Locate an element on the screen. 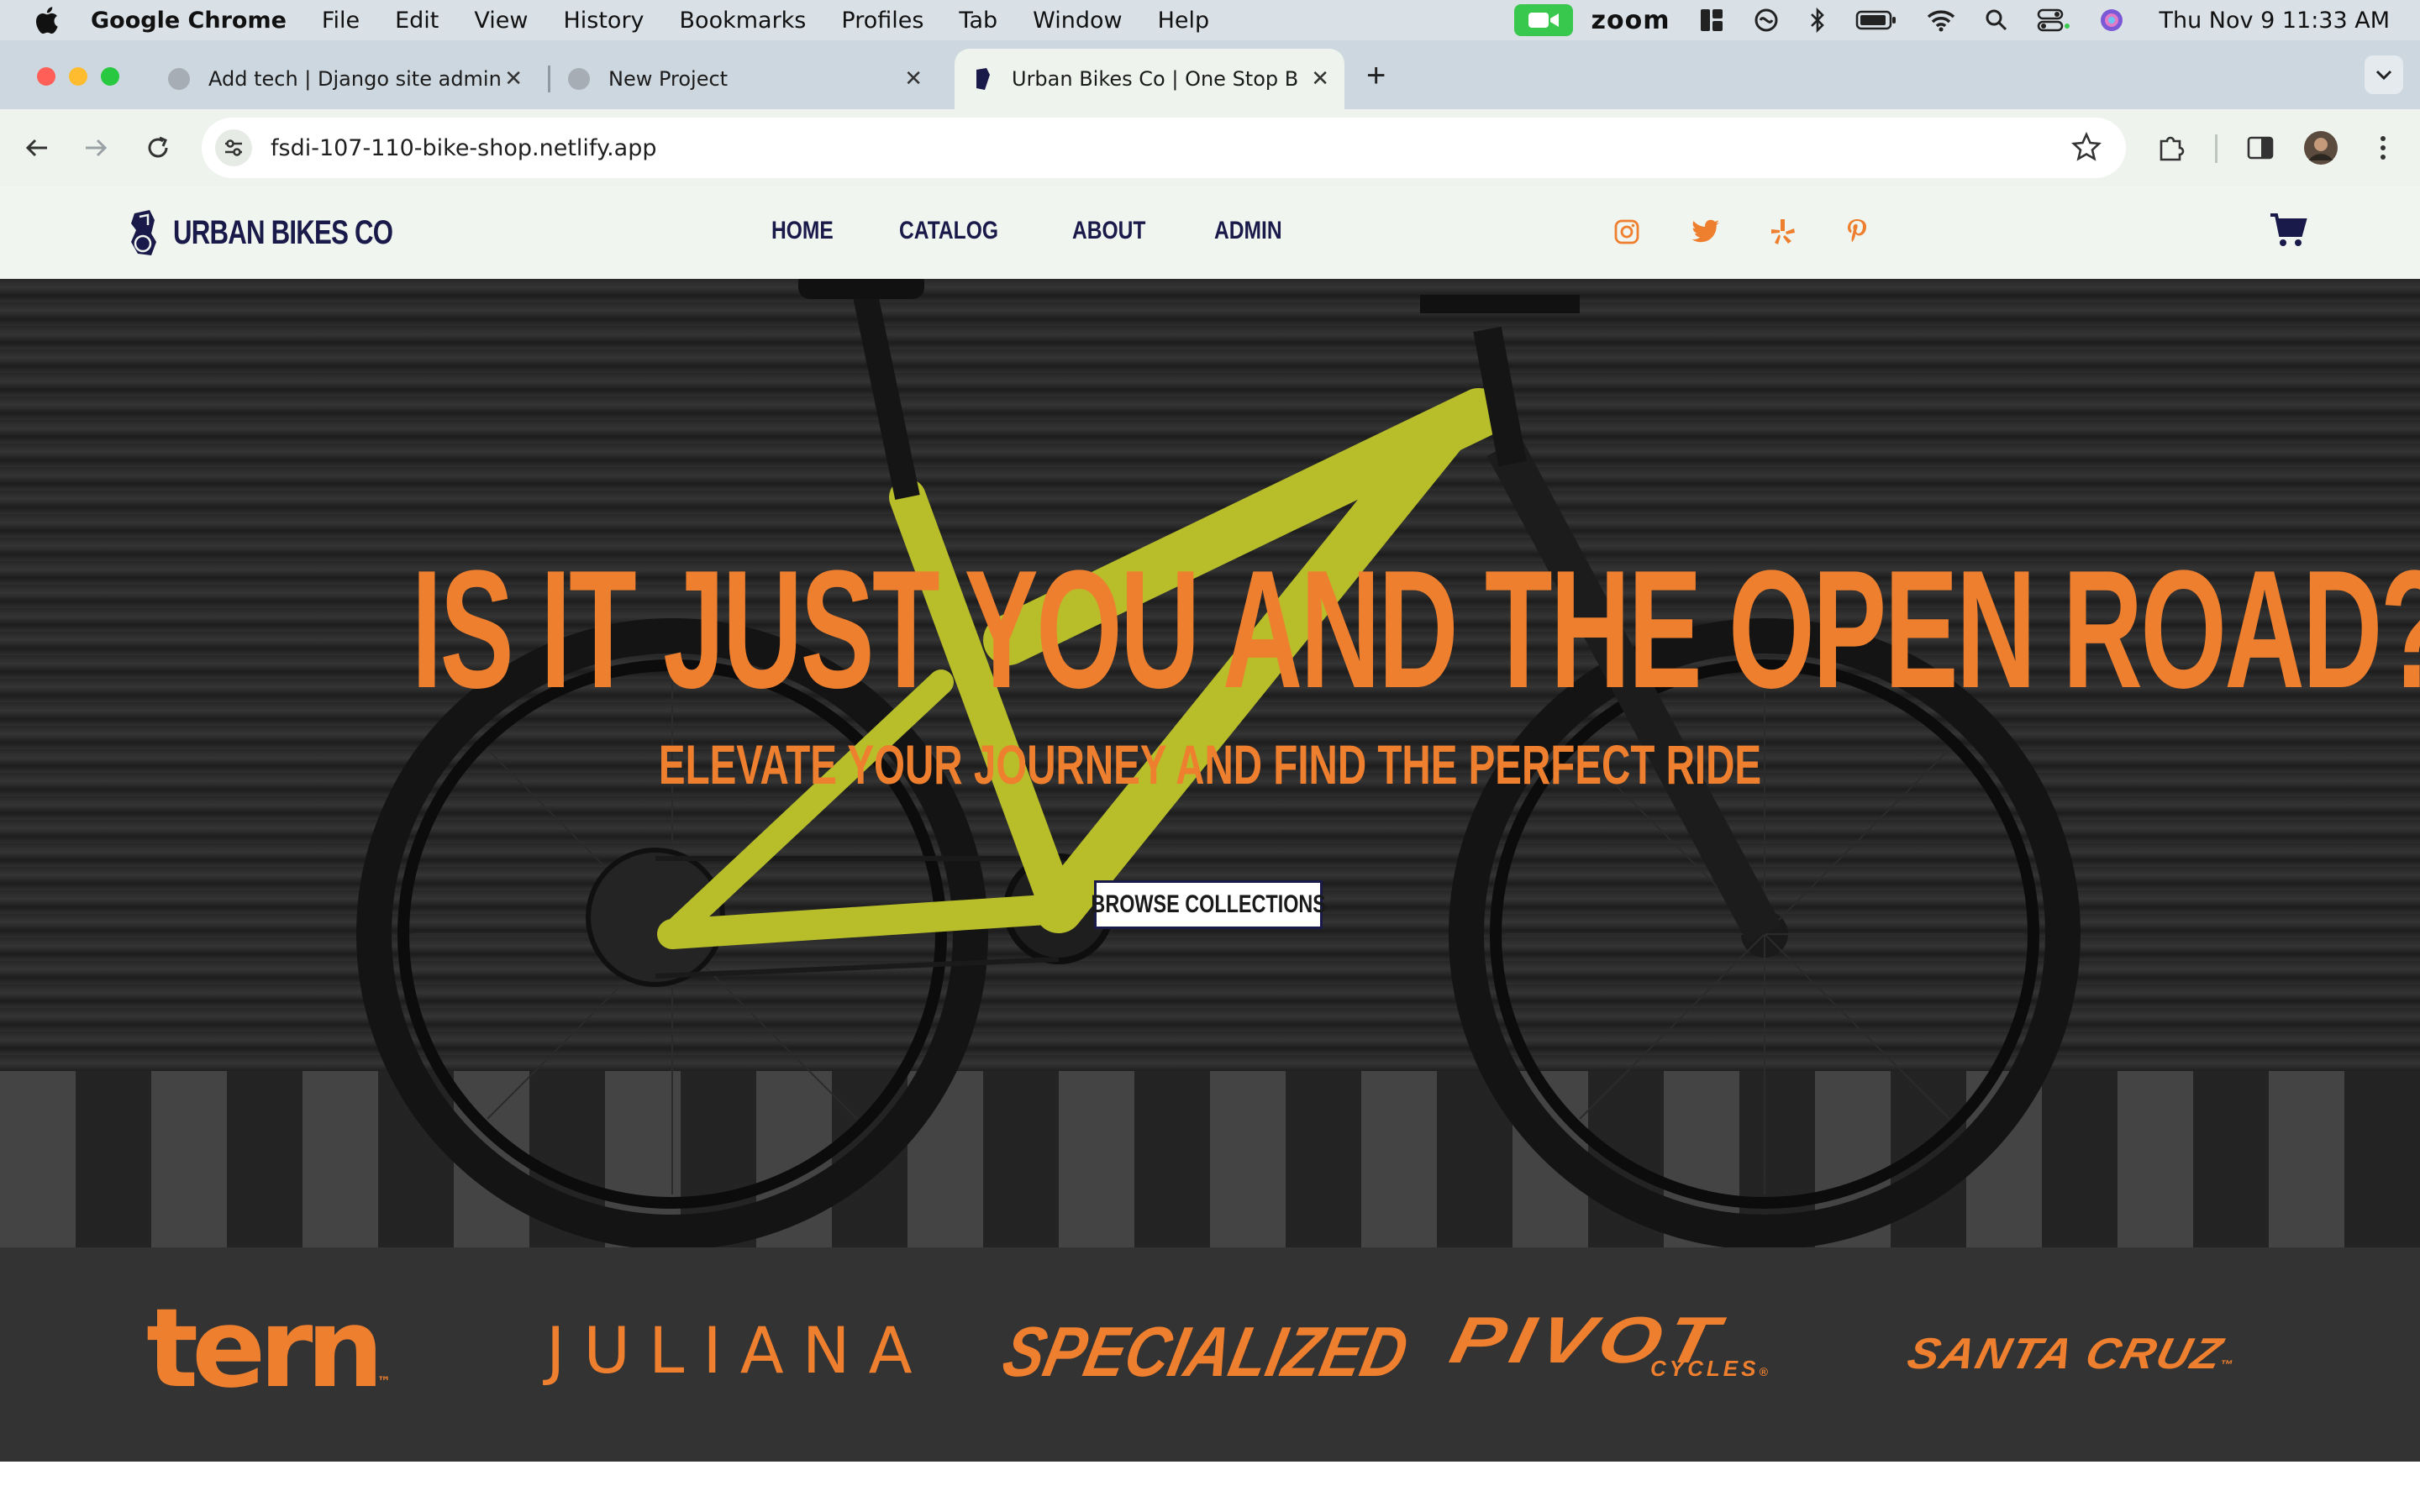 The image size is (2420, 1512). menu-window: Window is located at coordinates (1077, 21).